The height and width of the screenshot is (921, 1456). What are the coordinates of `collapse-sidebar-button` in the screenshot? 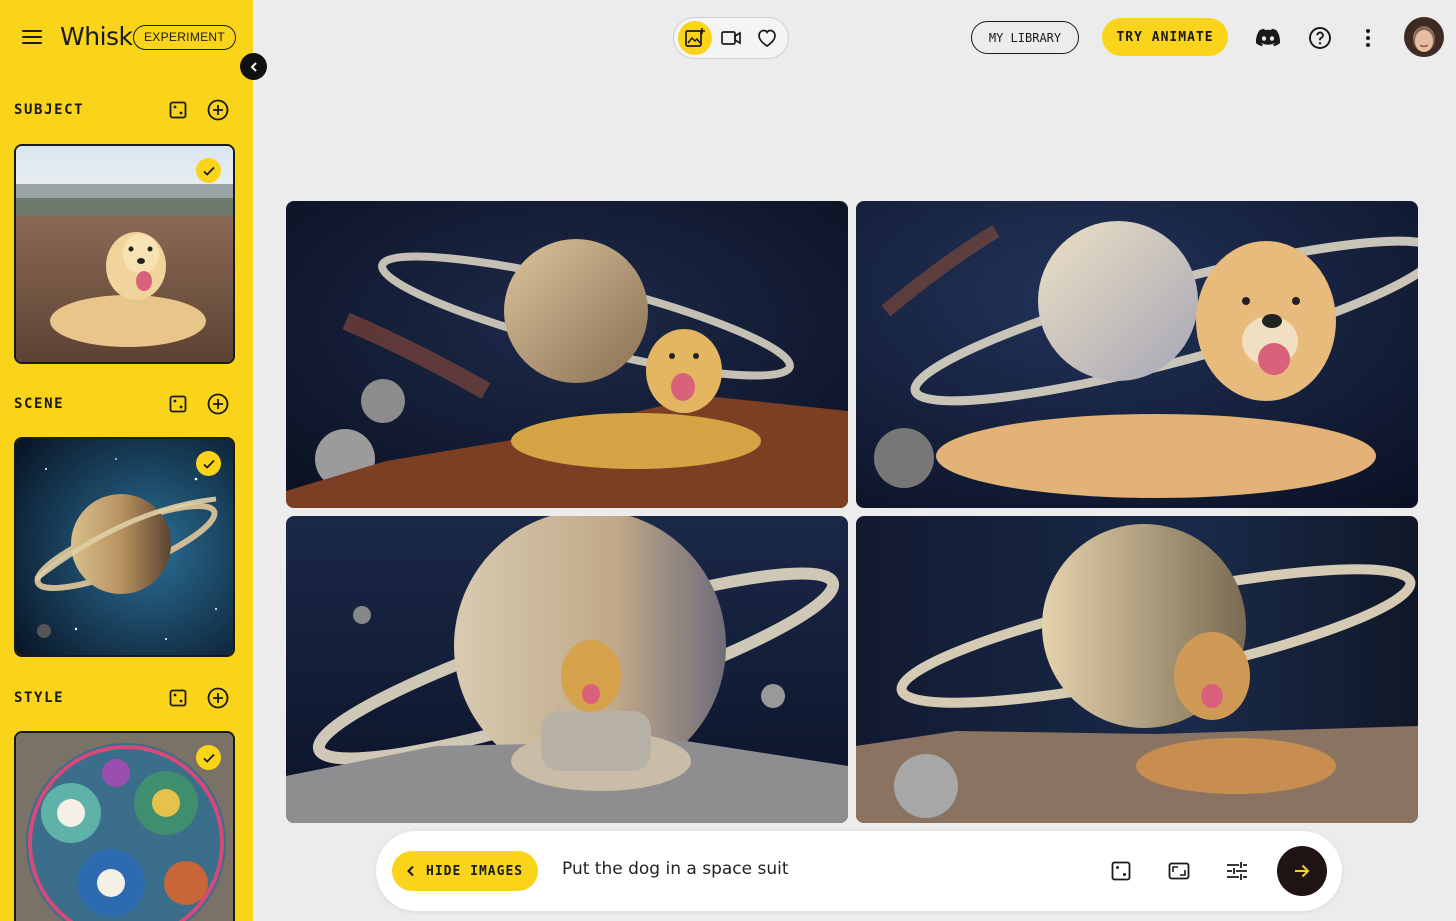 It's located at (253, 66).